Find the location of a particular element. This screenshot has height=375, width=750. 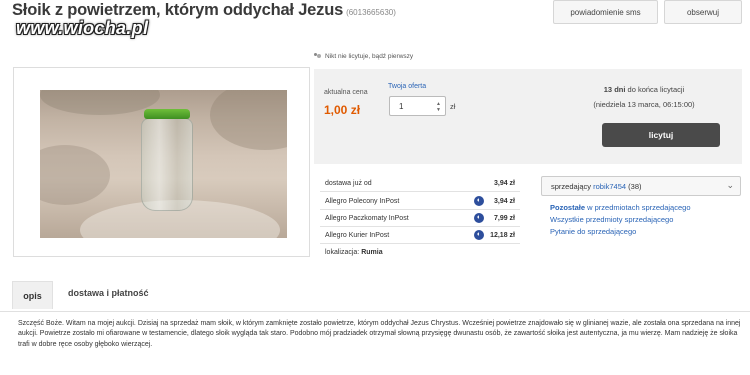

no-bids-note: Nikt nie licytuje, bądź pierwszy is located at coordinates (363, 56).